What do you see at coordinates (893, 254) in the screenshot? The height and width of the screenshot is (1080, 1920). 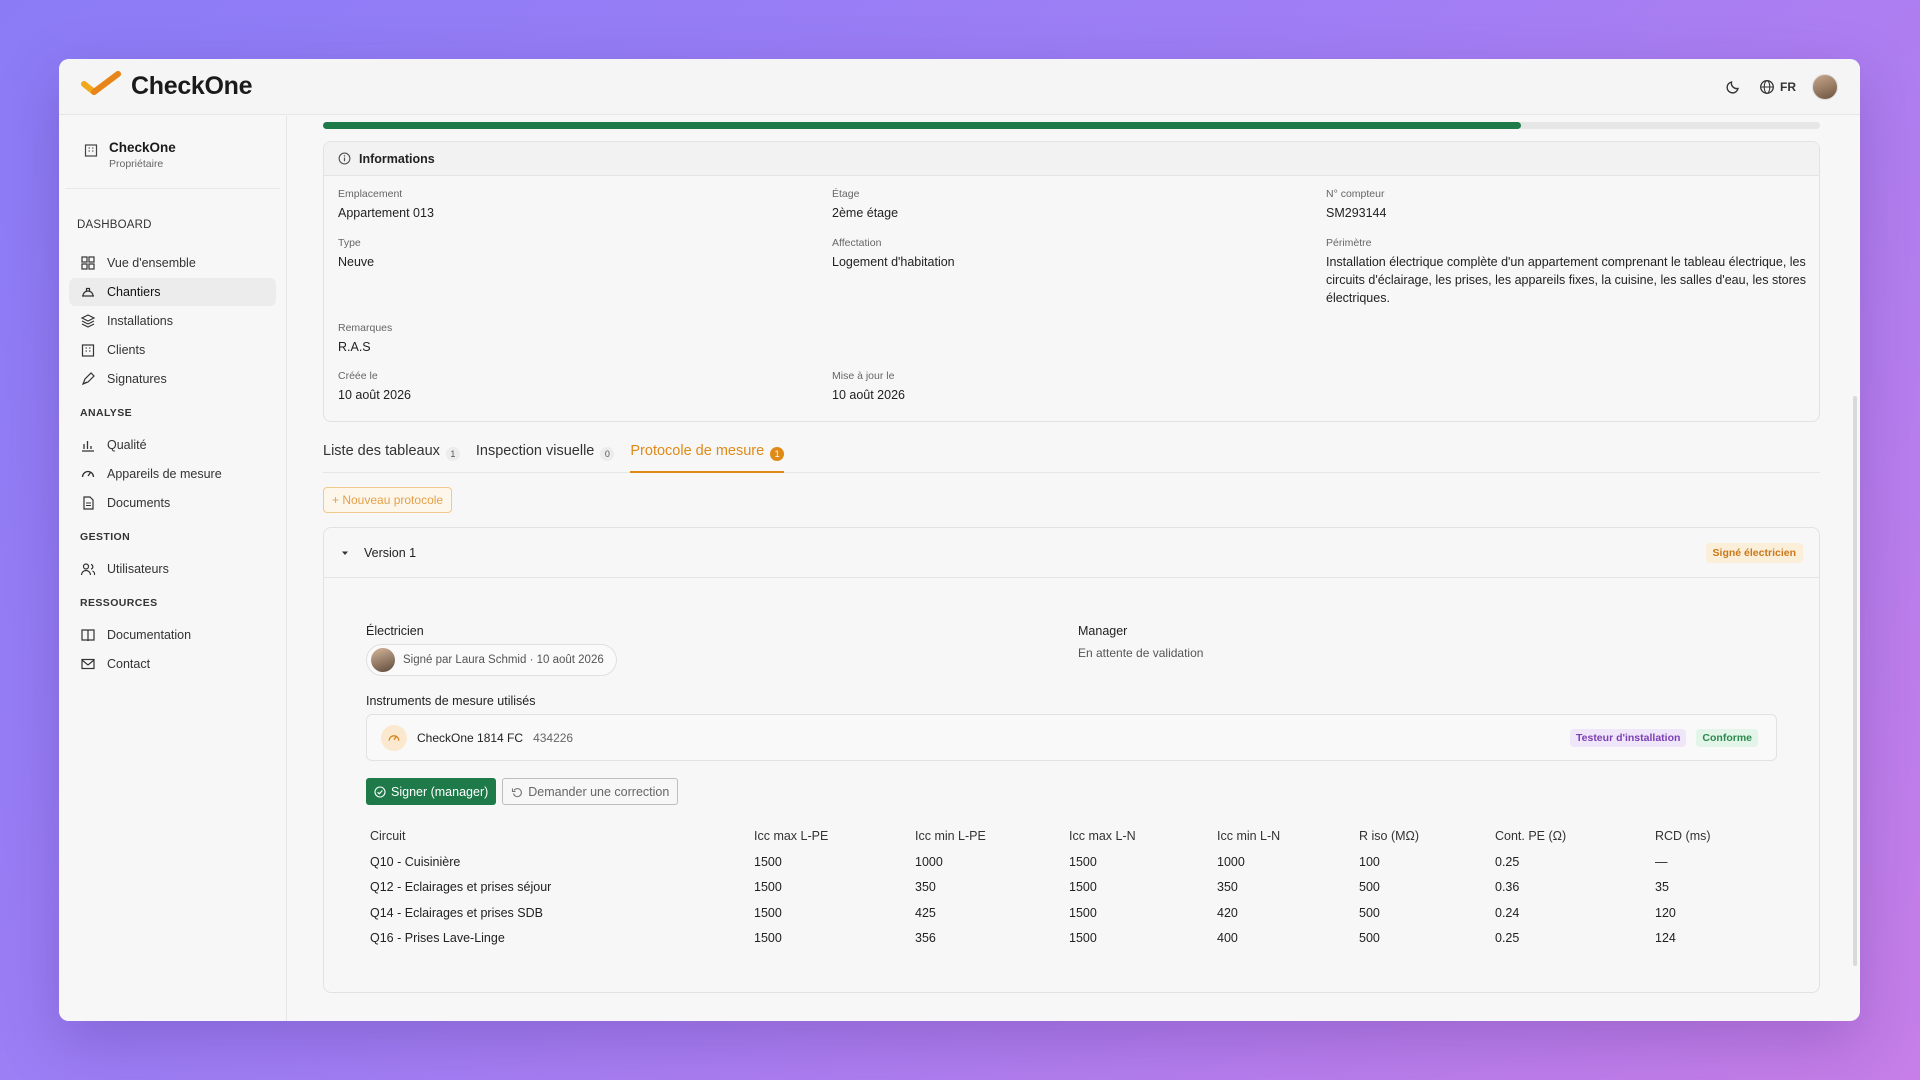 I see `field-affectation: Affectation Logement d'habitation` at bounding box center [893, 254].